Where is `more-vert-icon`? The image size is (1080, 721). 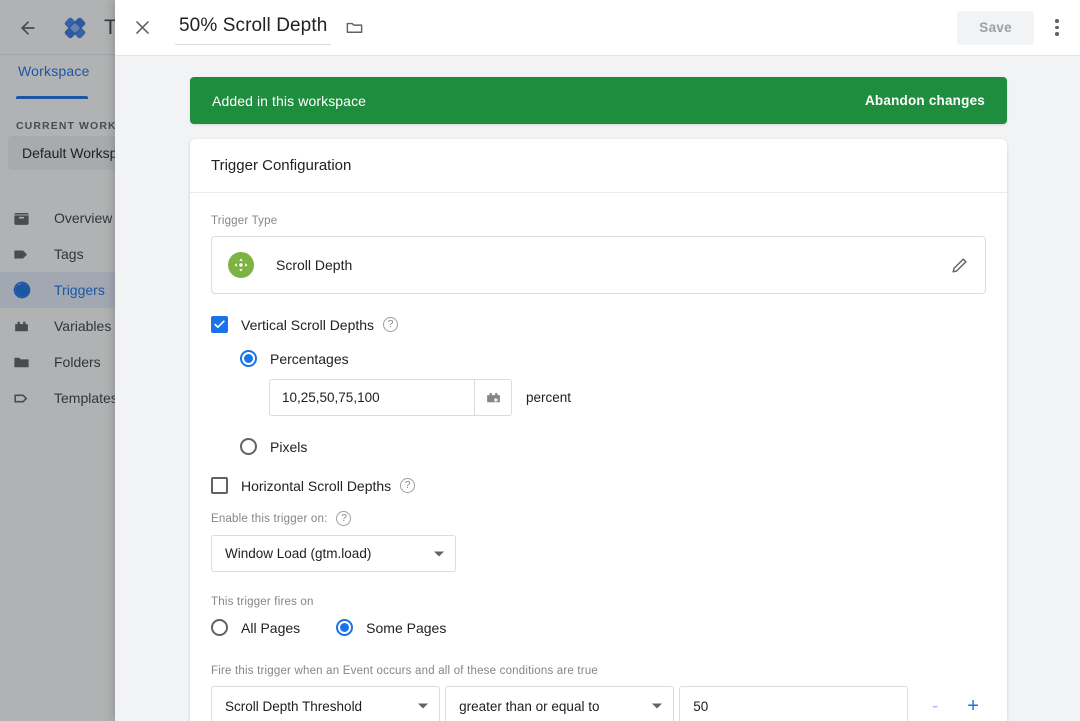
more-vert-icon is located at coordinates (1057, 27).